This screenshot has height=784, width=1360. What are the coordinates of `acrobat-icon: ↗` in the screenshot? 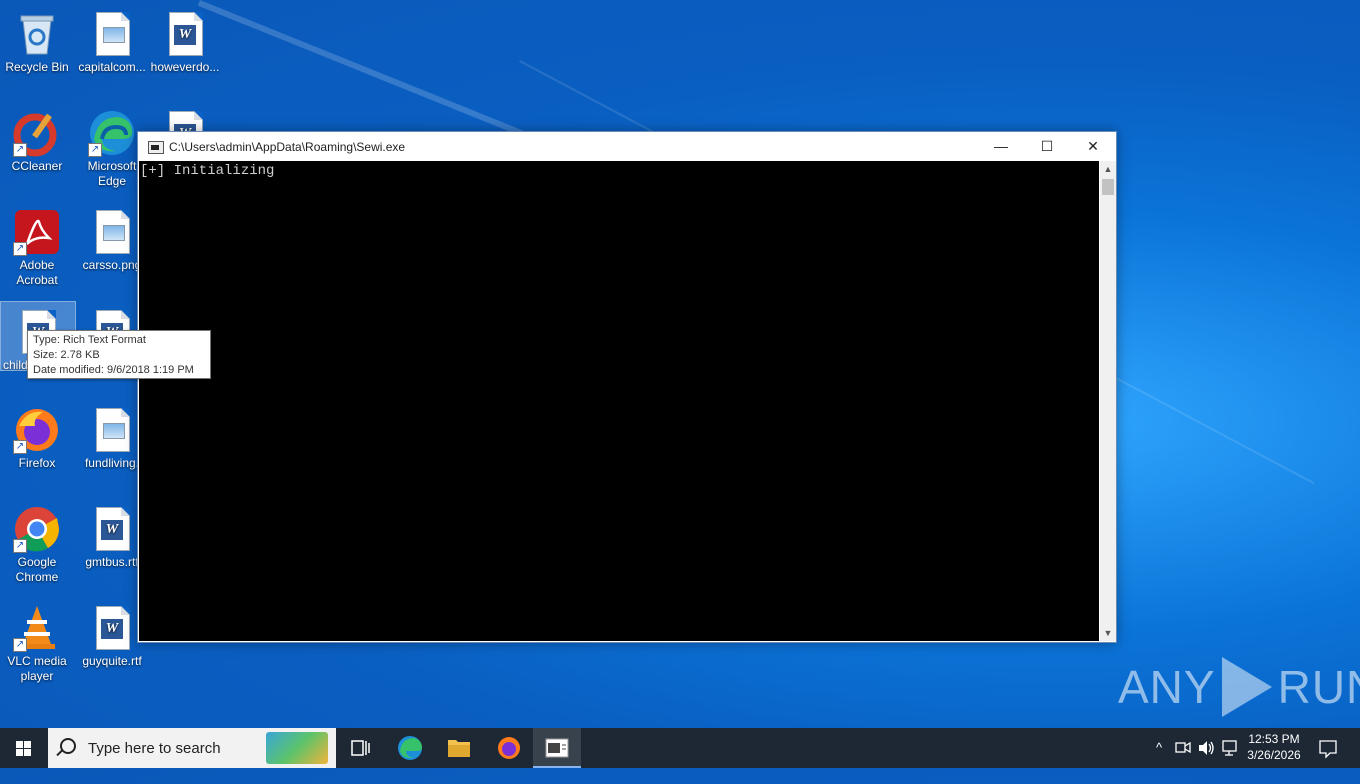 It's located at (37, 232).